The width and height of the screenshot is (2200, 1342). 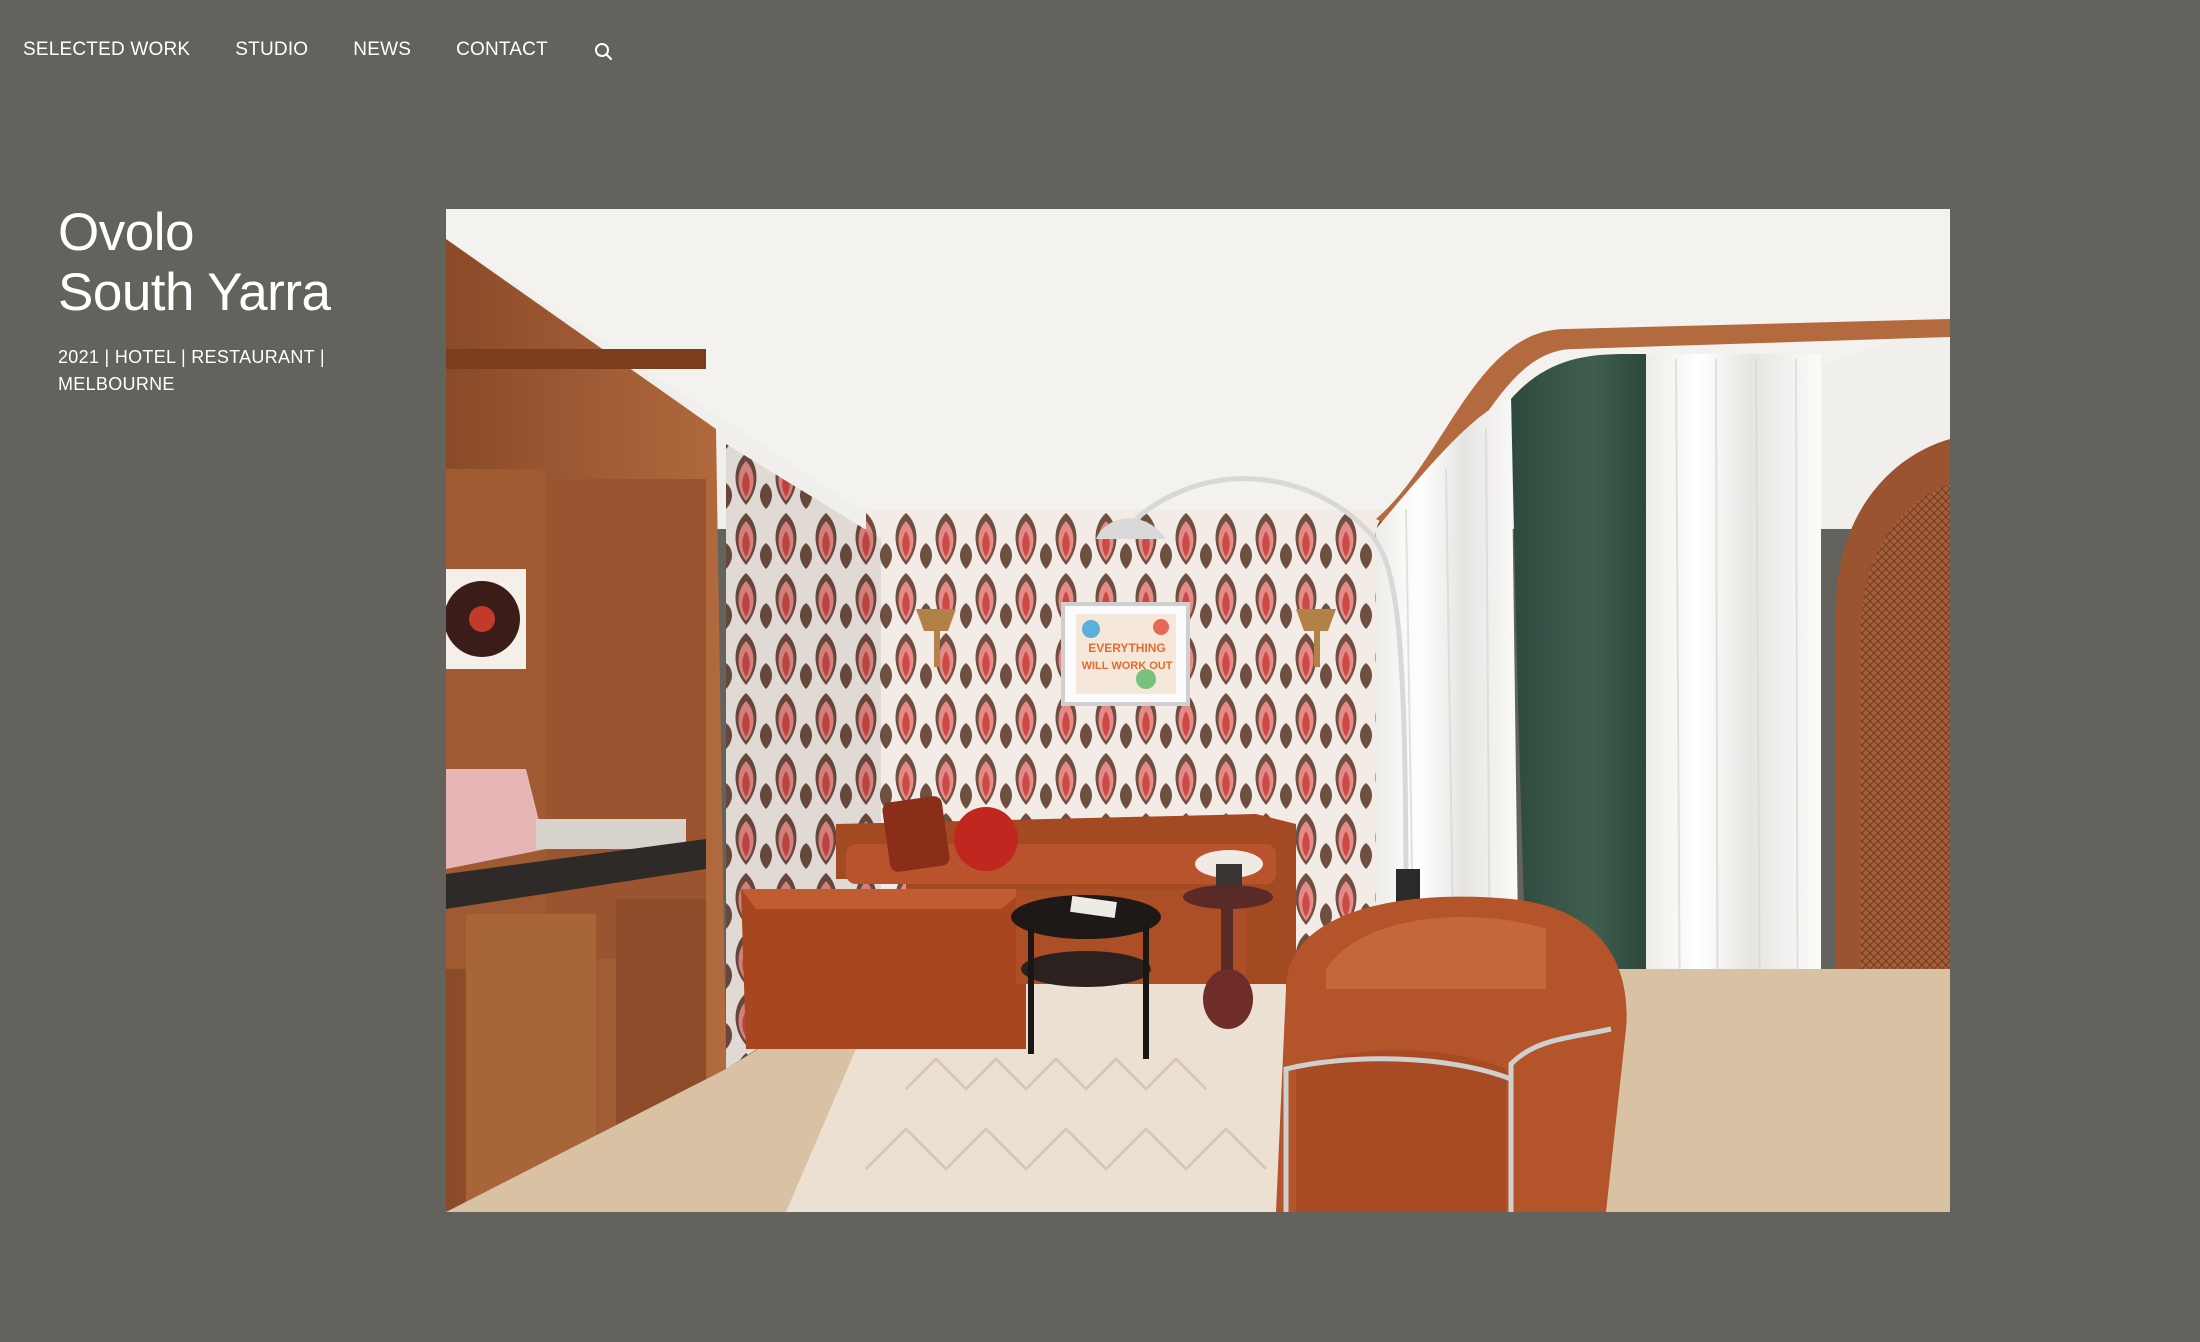 I want to click on main-nav: SELECTED WORK STUDIO NEWS CONTACT, so click(x=319, y=50).